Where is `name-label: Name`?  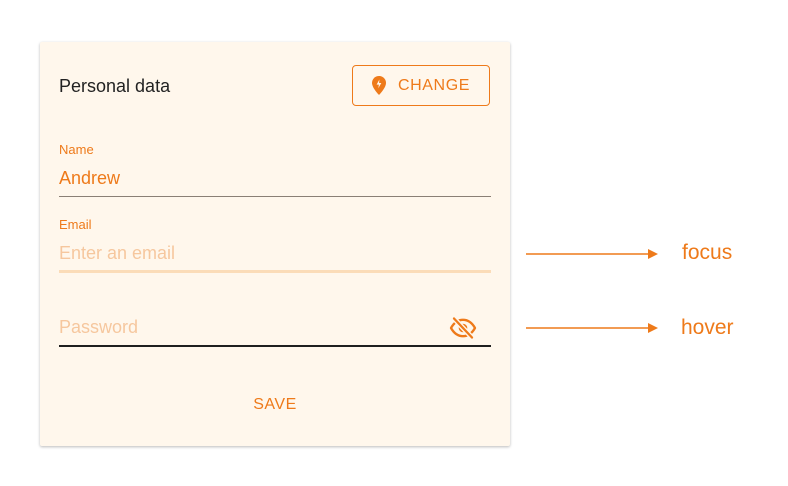 name-label: Name is located at coordinates (76, 149).